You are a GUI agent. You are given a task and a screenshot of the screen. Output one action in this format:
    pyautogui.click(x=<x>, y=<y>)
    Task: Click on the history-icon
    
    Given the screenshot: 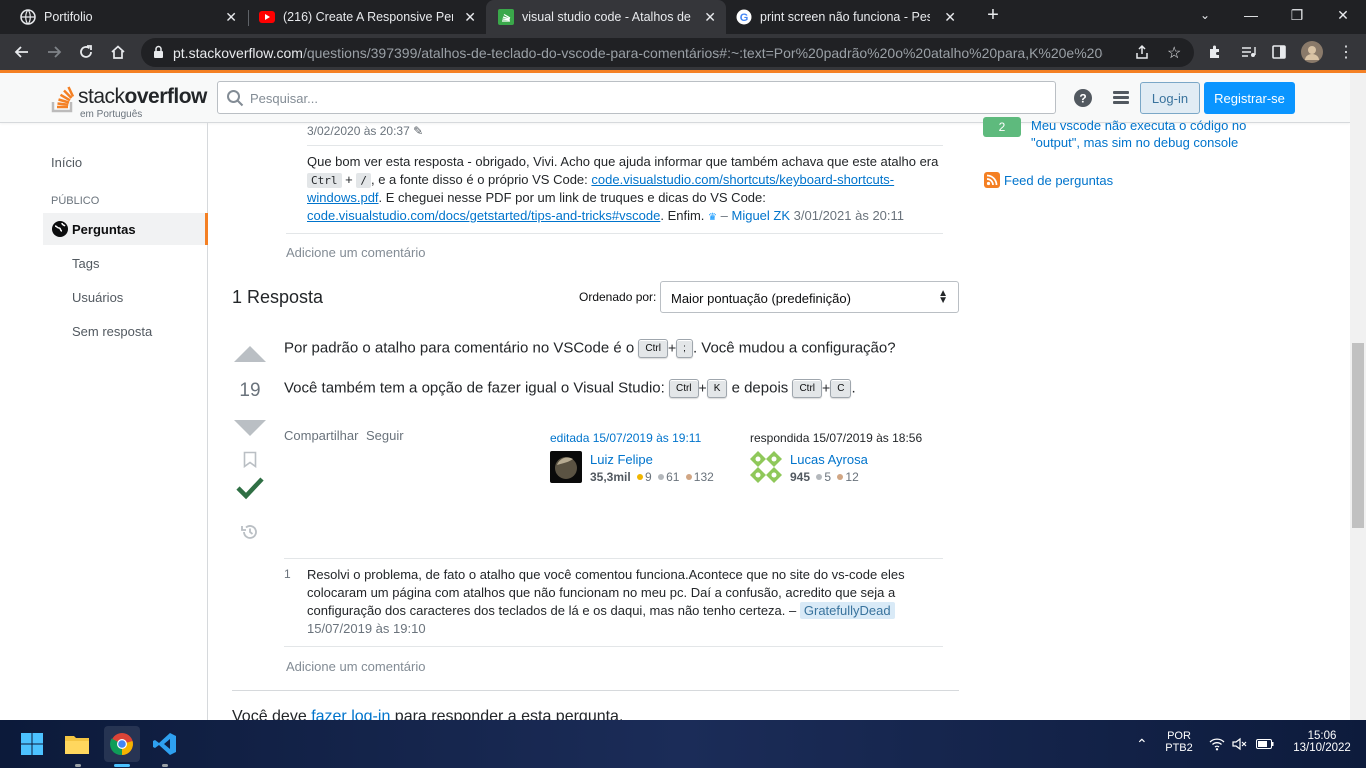 What is the action you would take?
    pyautogui.click(x=250, y=532)
    